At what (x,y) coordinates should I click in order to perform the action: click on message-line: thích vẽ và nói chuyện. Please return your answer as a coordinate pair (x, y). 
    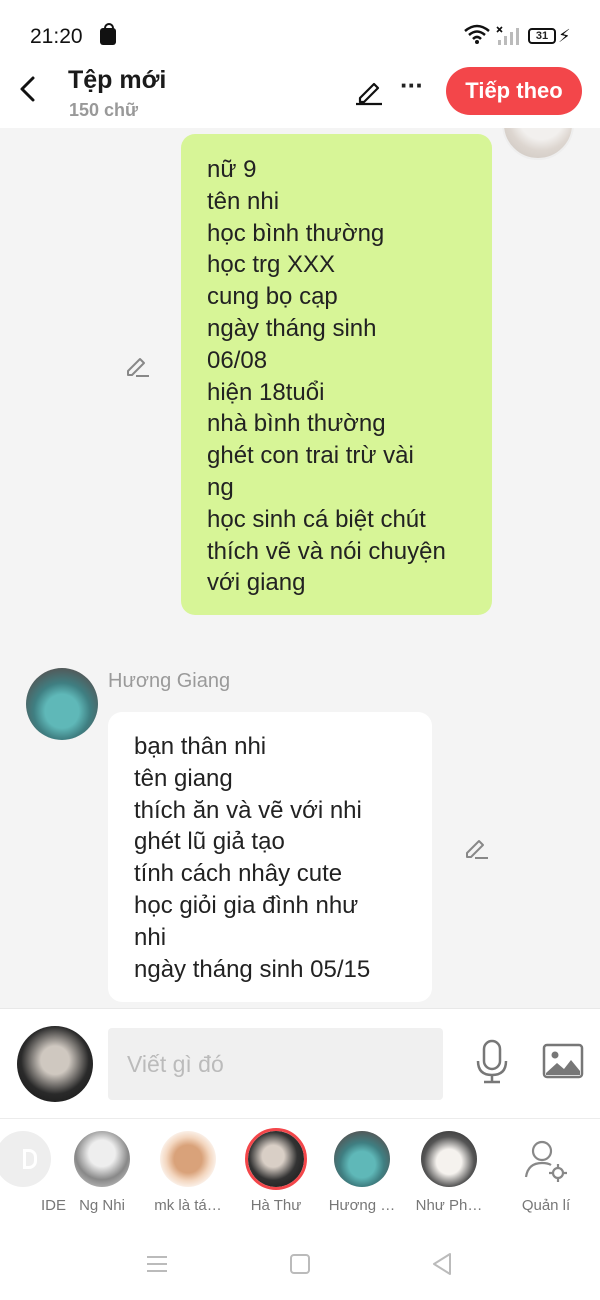
    Looking at the image, I should click on (326, 551).